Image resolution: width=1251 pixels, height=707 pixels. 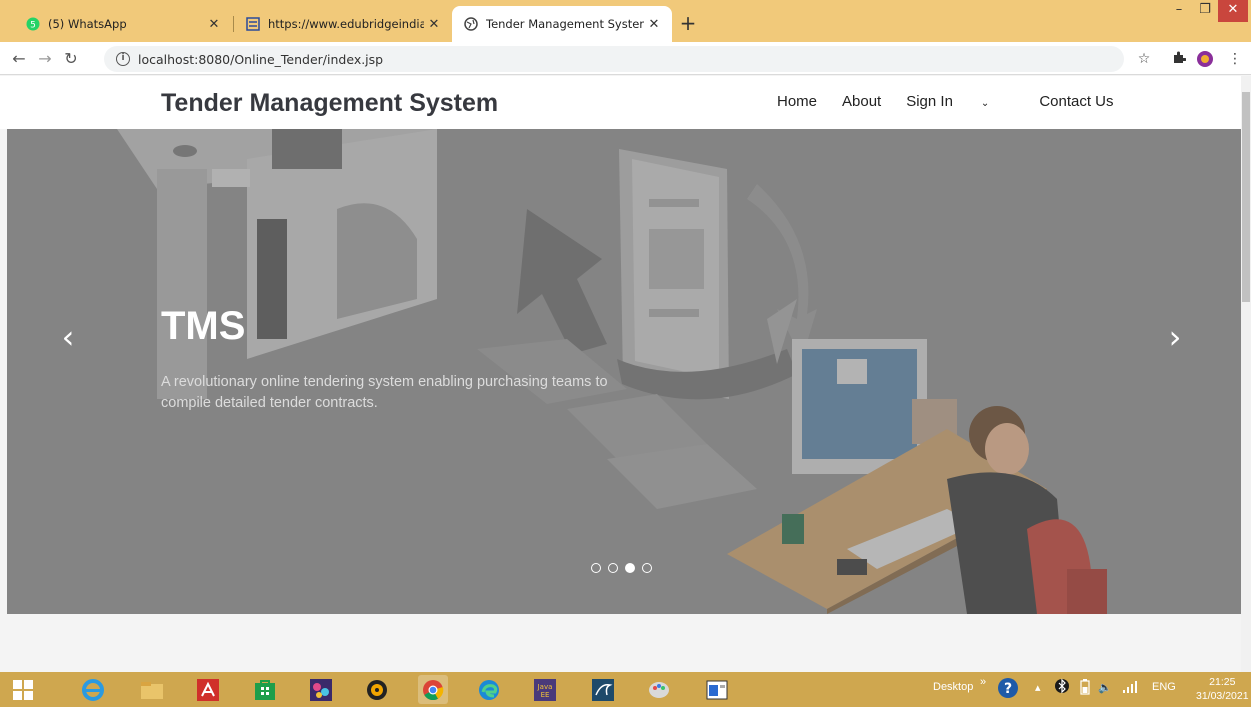 What do you see at coordinates (1164, 687) in the screenshot?
I see `language-indicator: ENG` at bounding box center [1164, 687].